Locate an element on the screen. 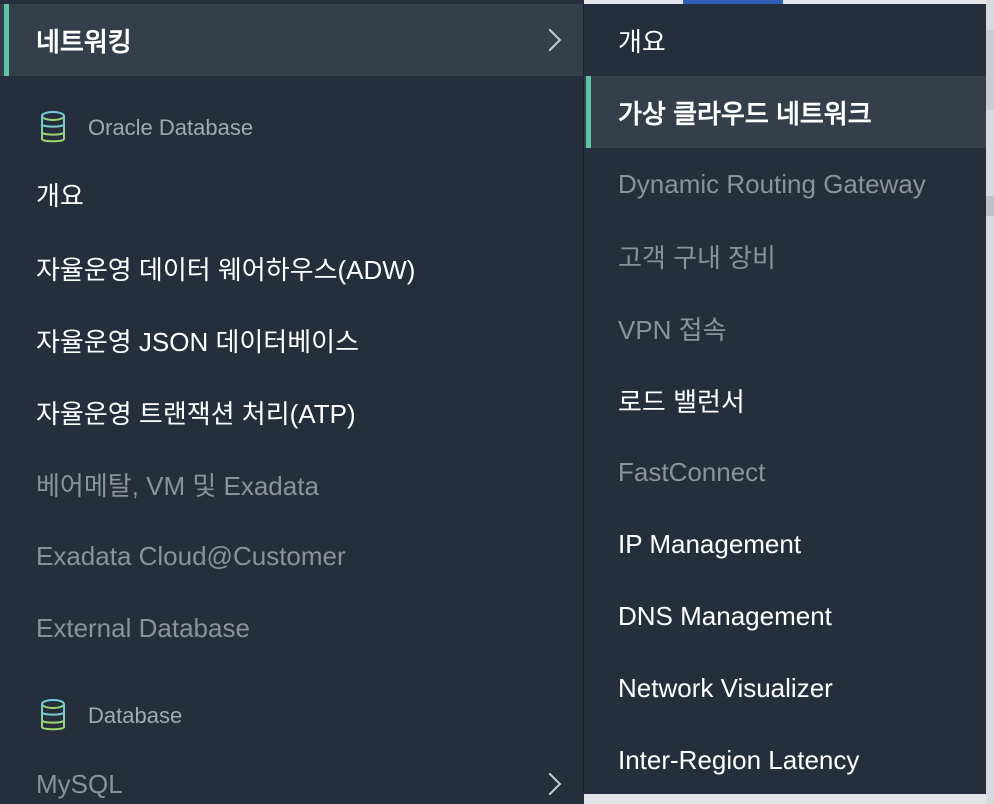 The height and width of the screenshot is (804, 994). background-page-panel is located at coordinates (990, 70).